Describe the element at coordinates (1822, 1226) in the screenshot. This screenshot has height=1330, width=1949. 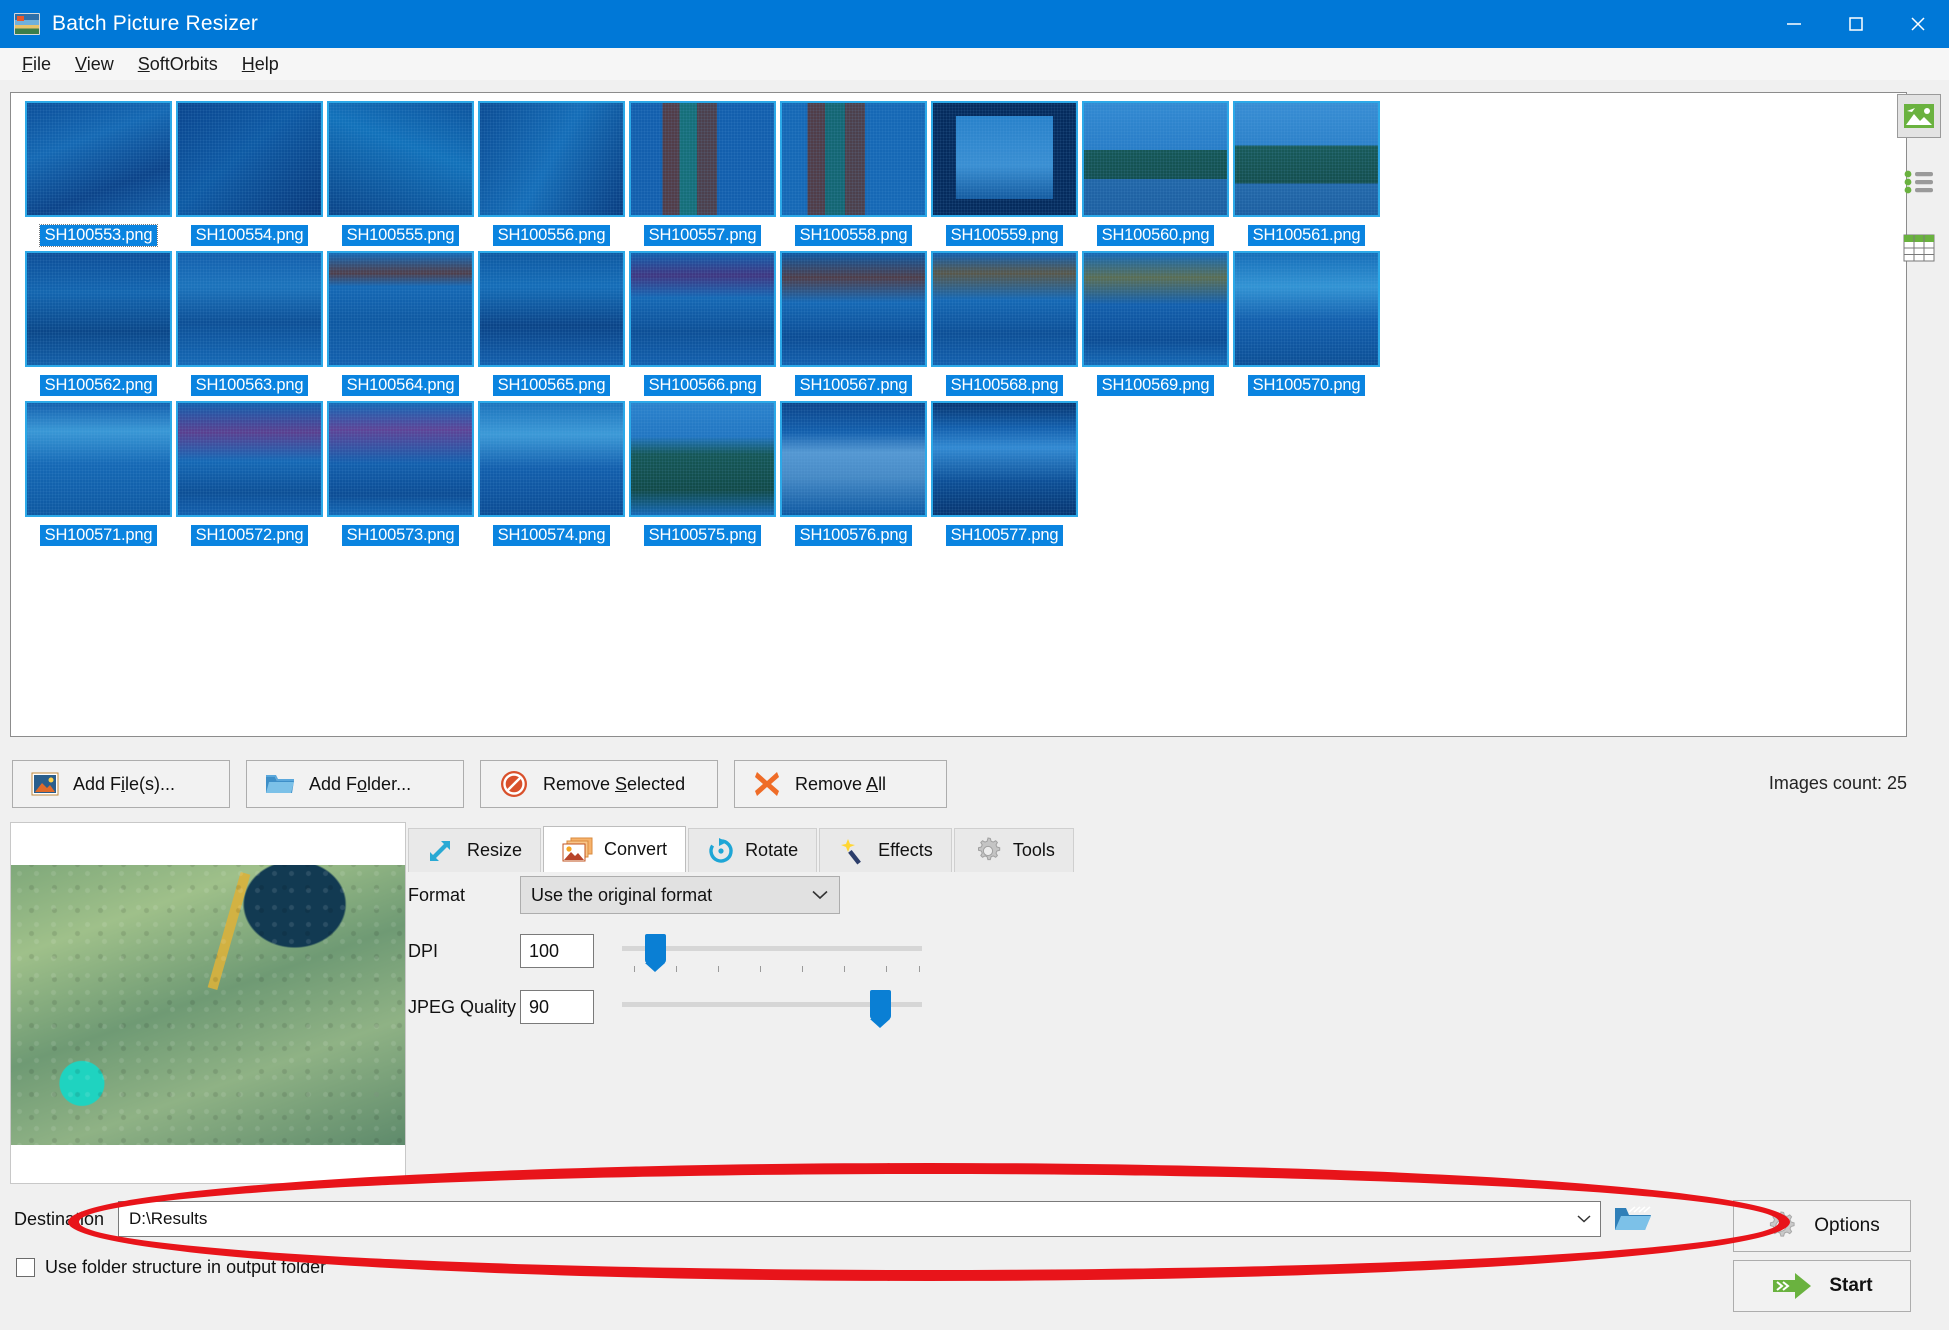
I see `options-button: Options` at that location.